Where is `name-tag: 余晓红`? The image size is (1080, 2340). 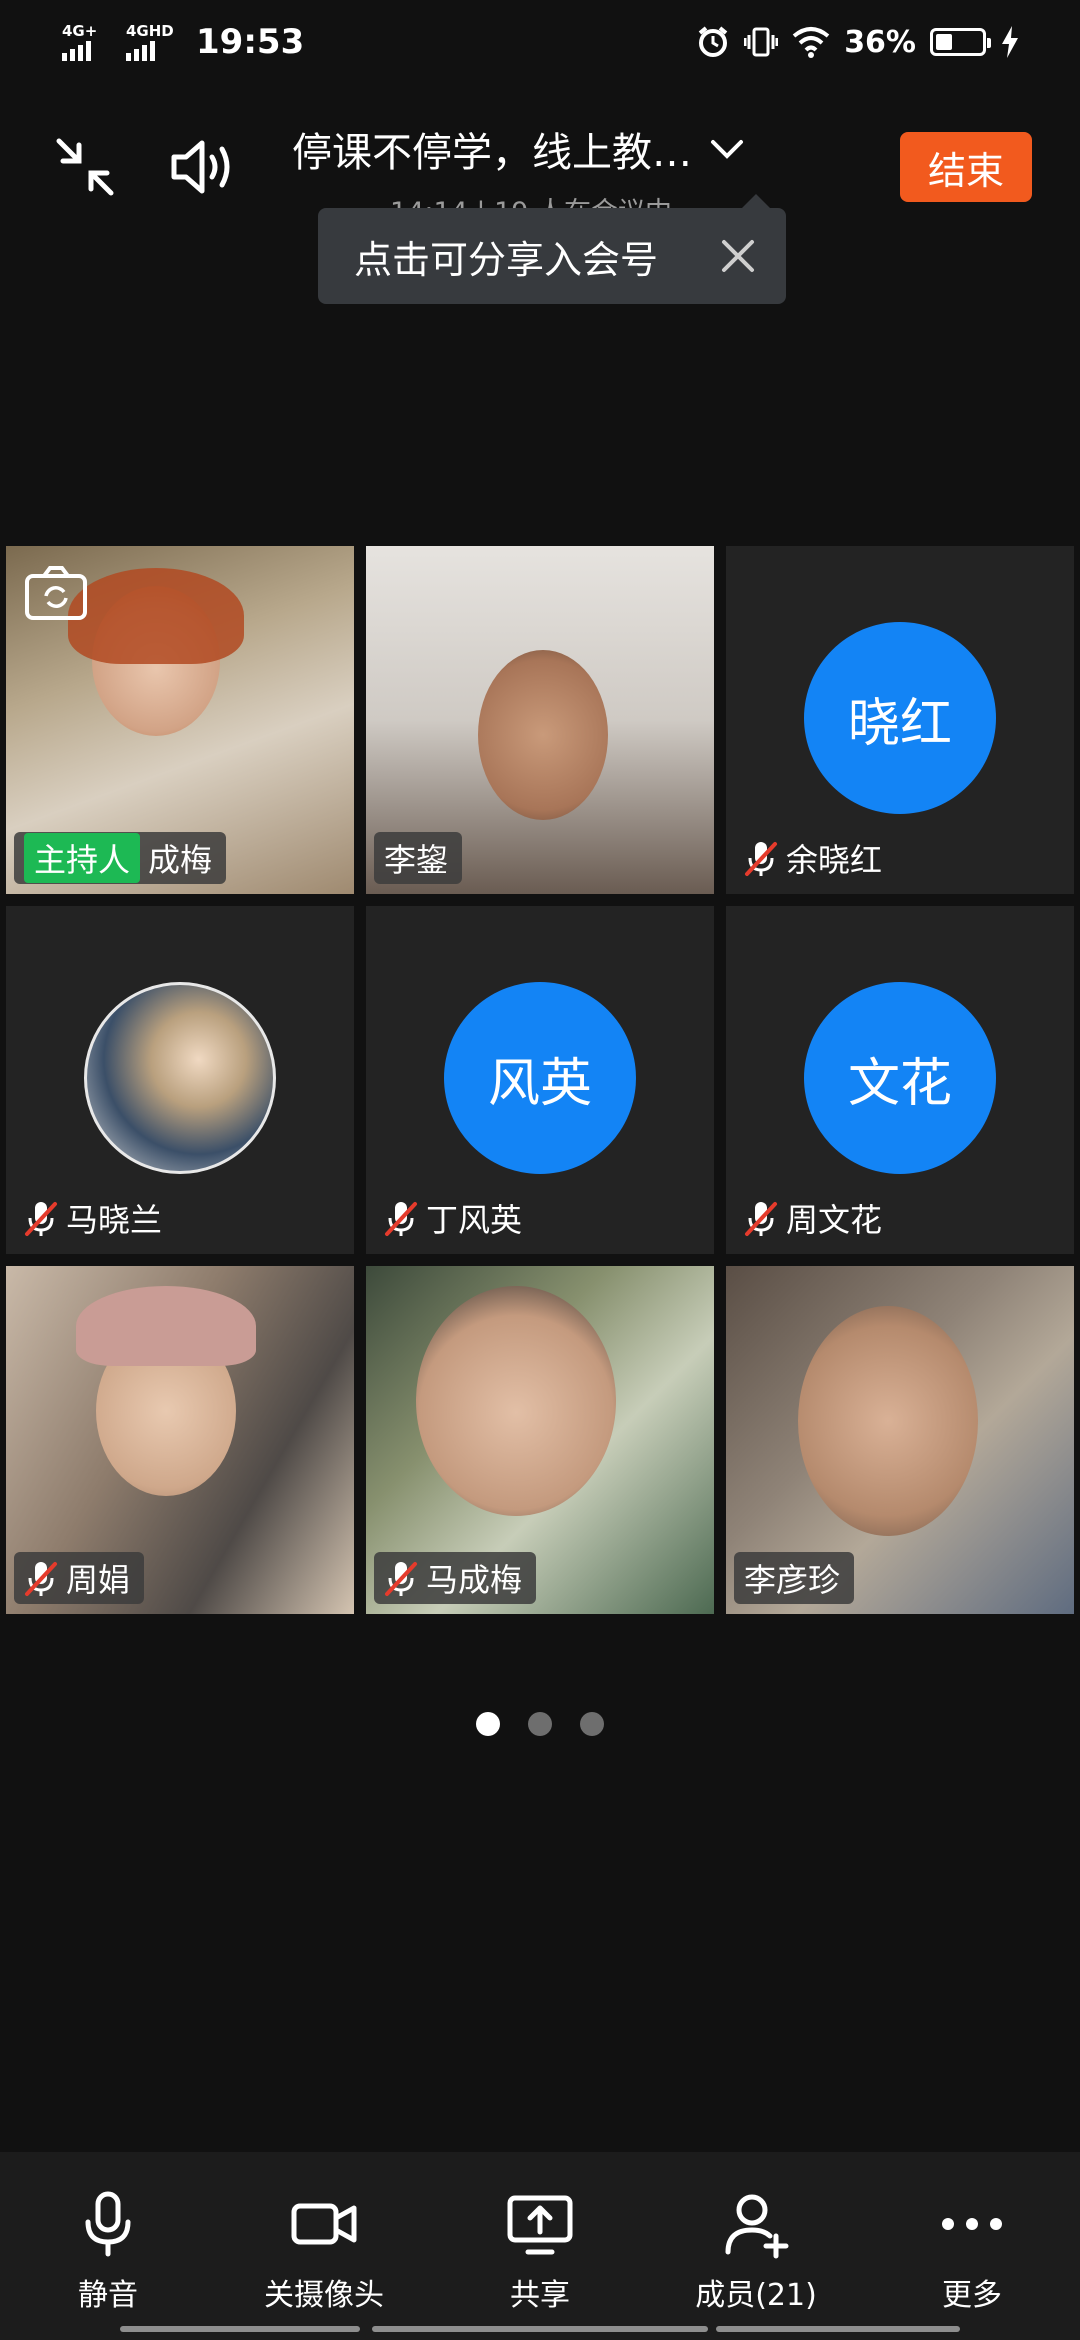
name-tag: 余晓红 is located at coordinates (815, 858).